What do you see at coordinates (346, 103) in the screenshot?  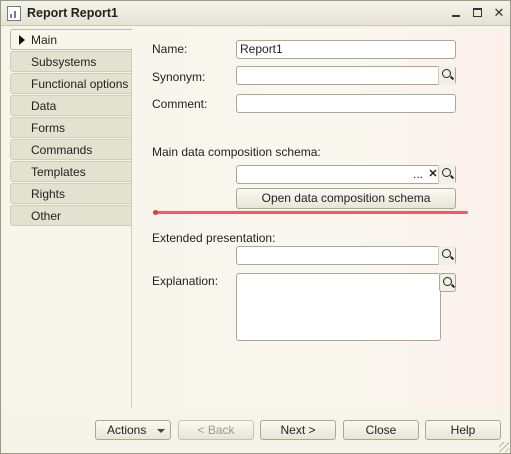 I see `comment-field` at bounding box center [346, 103].